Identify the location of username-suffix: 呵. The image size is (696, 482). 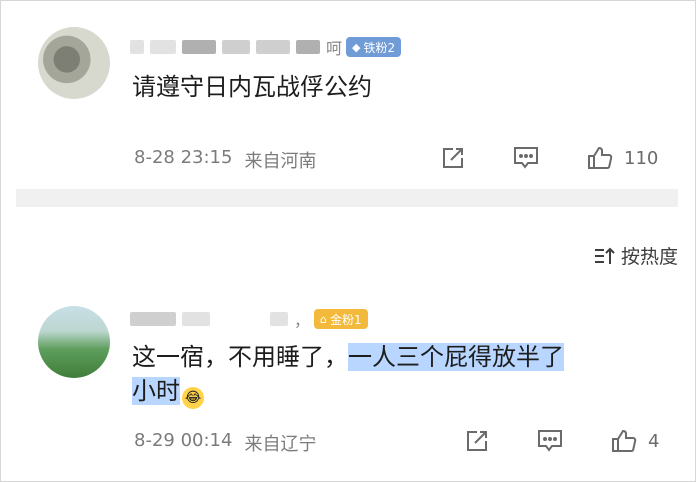
(334, 48).